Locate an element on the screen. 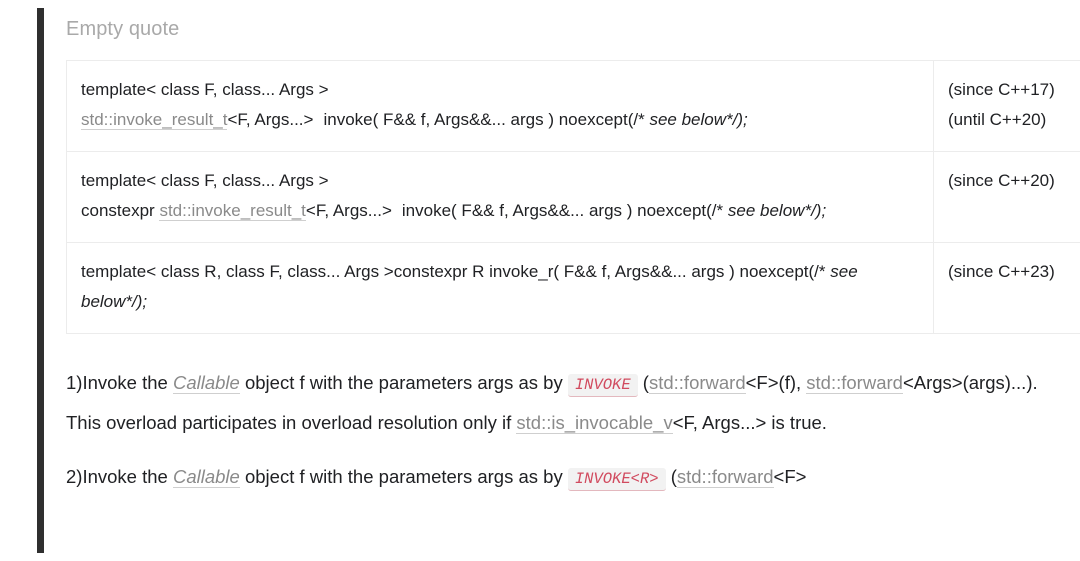 The width and height of the screenshot is (1080, 561). since-cell: (since C++20) is located at coordinates (1007, 197).